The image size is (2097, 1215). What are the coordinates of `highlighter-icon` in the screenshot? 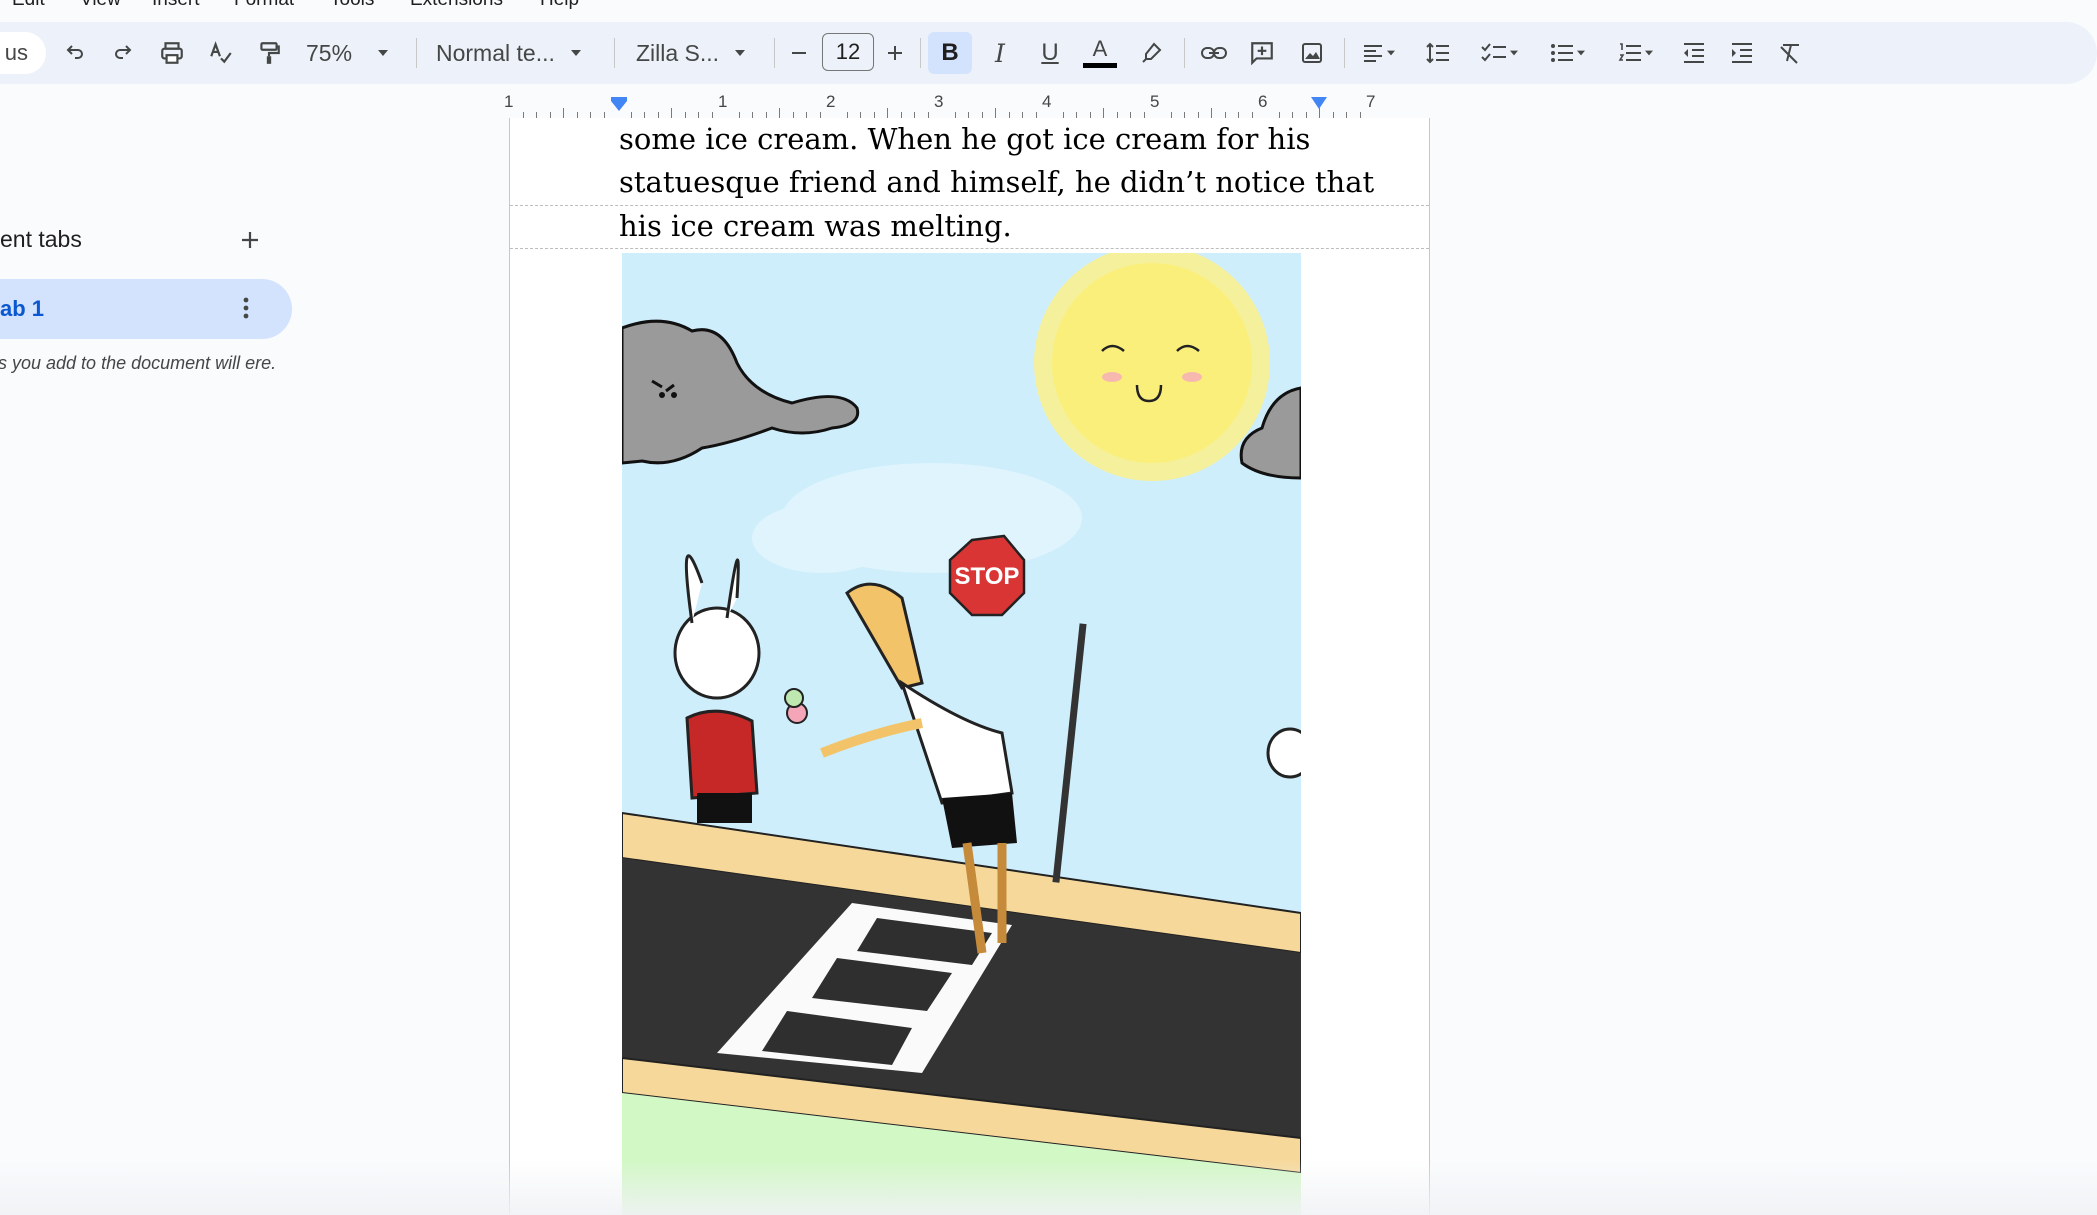 It's located at (1152, 52).